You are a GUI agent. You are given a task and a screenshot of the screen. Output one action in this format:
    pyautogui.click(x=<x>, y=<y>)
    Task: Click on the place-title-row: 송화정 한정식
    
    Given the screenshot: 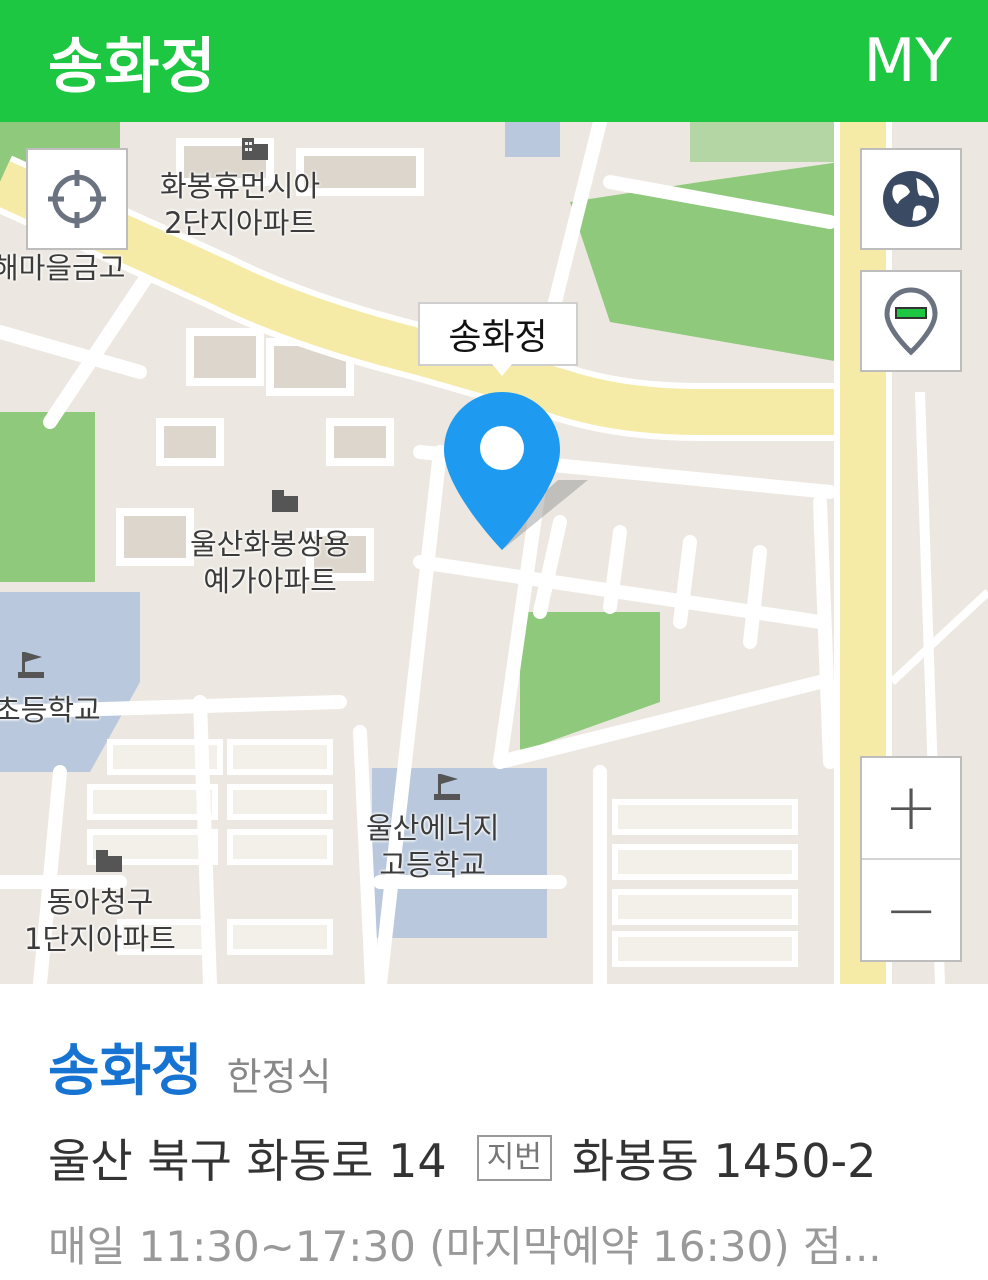 What is the action you would take?
    pyautogui.click(x=494, y=1066)
    